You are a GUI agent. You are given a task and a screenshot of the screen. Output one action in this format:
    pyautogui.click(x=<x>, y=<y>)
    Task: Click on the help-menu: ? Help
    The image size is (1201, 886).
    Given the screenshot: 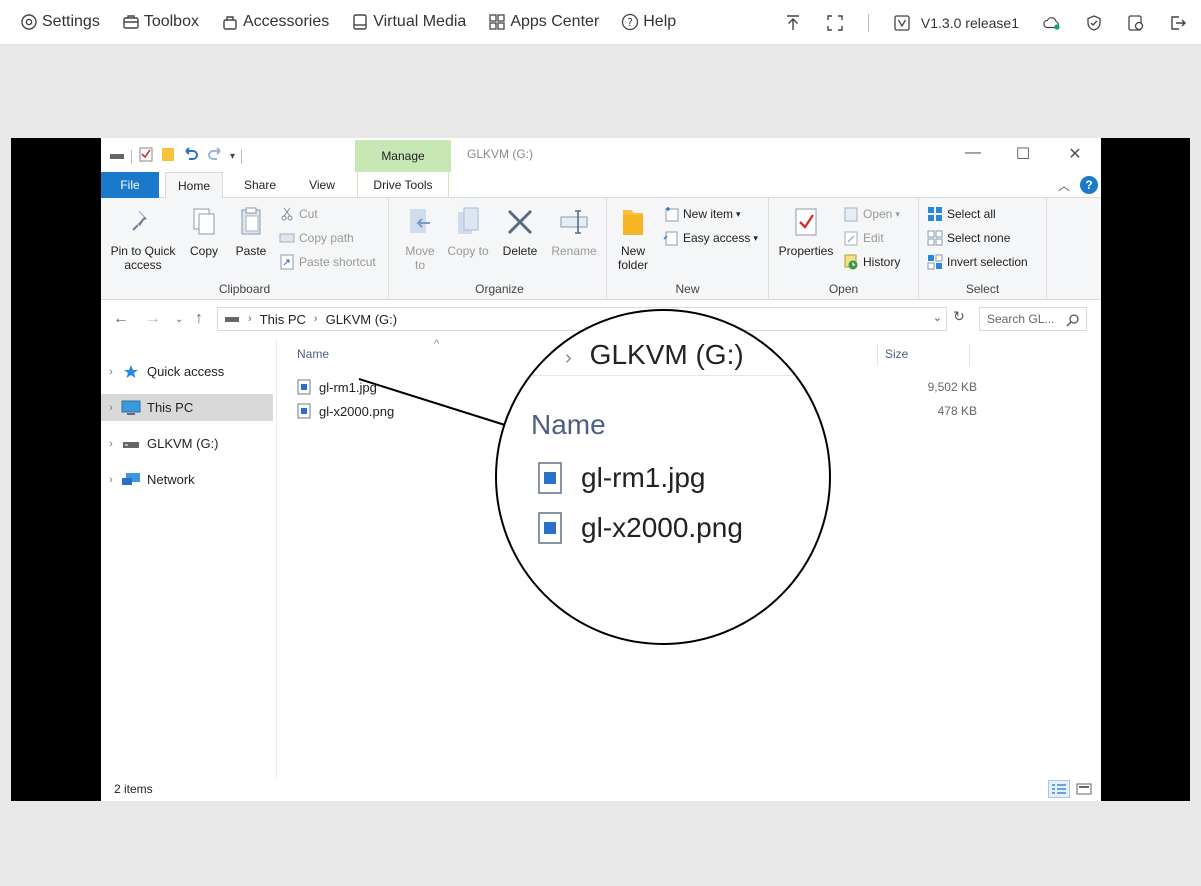 What is the action you would take?
    pyautogui.click(x=648, y=22)
    